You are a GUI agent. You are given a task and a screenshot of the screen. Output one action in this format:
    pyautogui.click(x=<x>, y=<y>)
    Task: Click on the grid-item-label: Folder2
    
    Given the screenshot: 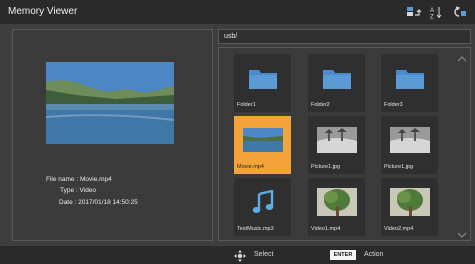 What is the action you would take?
    pyautogui.click(x=320, y=105)
    